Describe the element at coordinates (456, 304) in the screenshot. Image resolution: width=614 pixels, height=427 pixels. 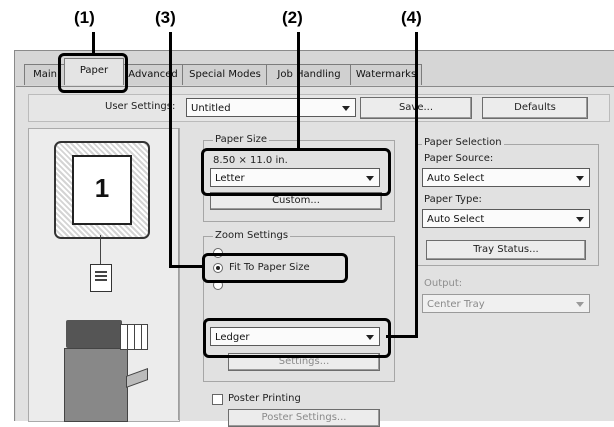
I see `output-value: Center Tray` at that location.